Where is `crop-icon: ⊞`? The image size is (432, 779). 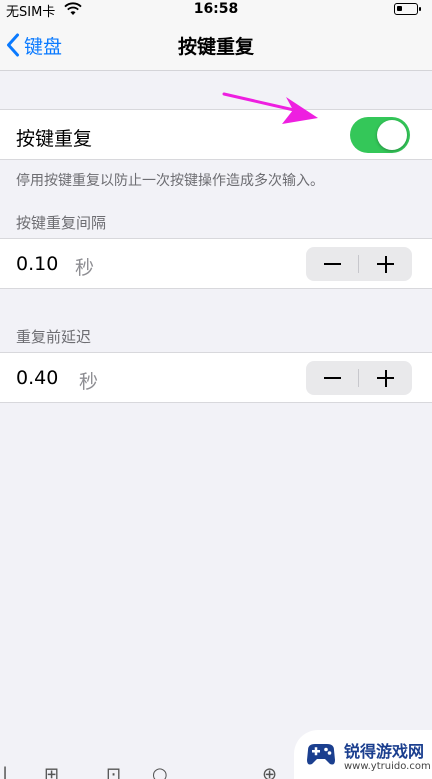 crop-icon: ⊞ is located at coordinates (52, 771).